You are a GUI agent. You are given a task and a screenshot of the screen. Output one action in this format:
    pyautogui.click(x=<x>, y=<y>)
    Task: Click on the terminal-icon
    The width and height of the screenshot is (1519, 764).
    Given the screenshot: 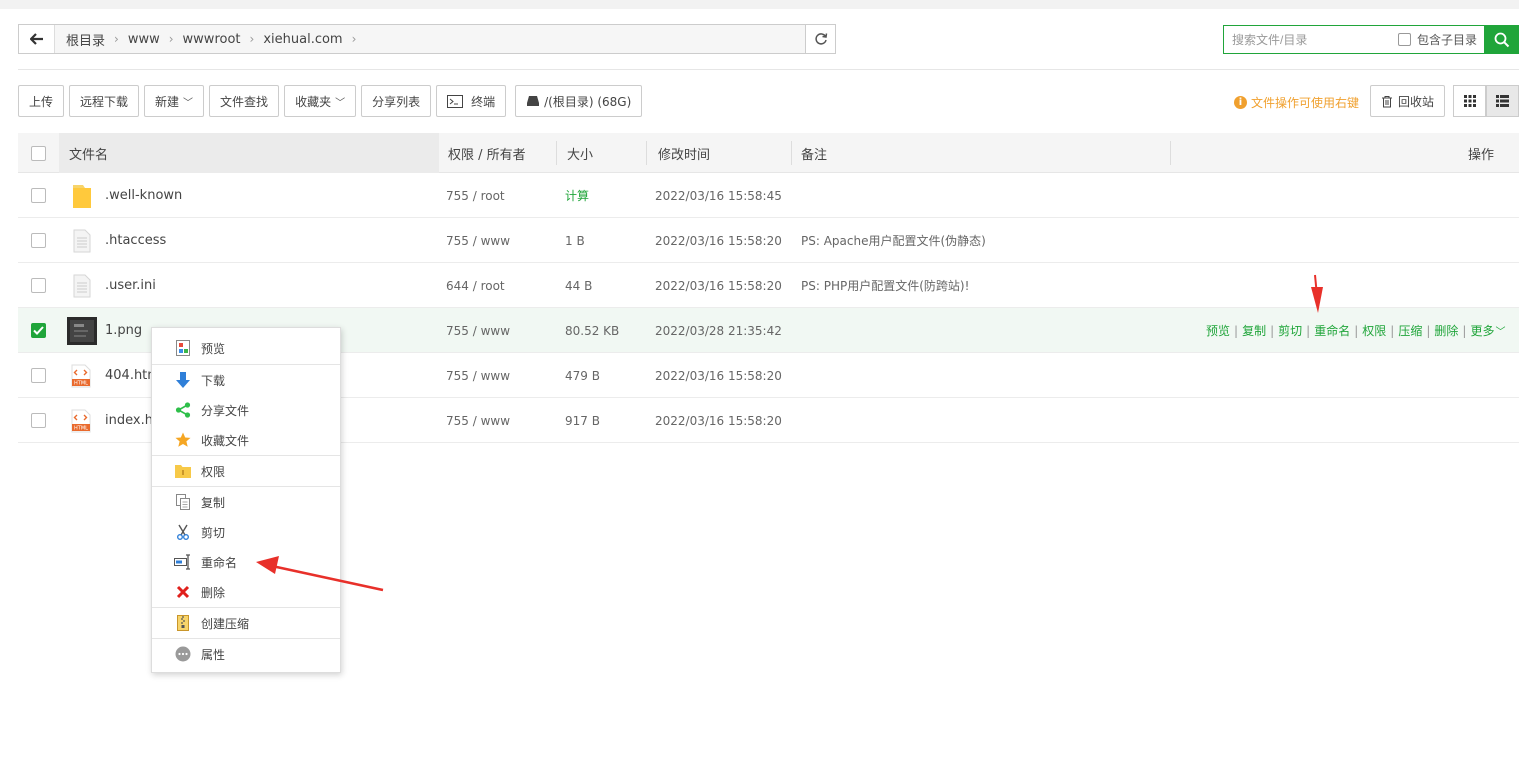 What is the action you would take?
    pyautogui.click(x=455, y=101)
    